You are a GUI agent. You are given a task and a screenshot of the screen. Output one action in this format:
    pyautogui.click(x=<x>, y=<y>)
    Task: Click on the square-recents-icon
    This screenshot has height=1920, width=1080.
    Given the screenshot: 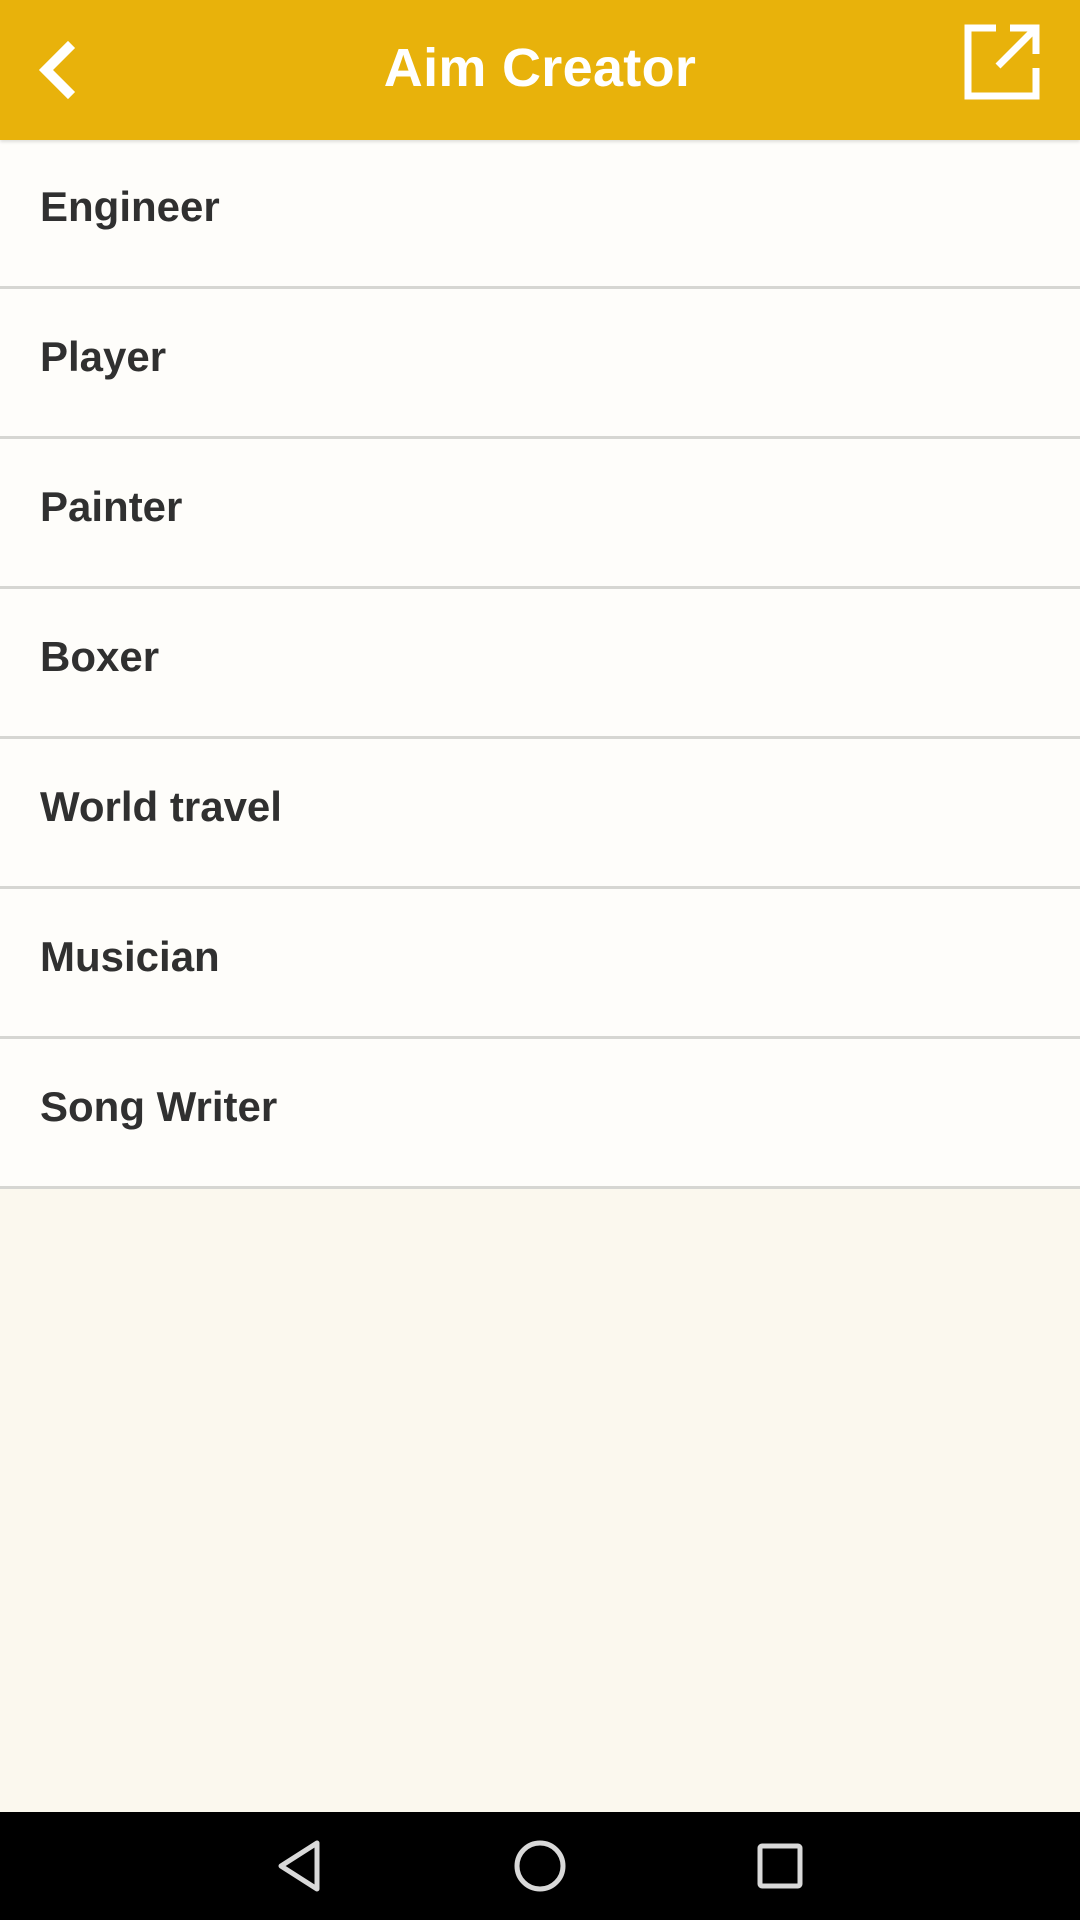 What is the action you would take?
    pyautogui.click(x=780, y=1866)
    